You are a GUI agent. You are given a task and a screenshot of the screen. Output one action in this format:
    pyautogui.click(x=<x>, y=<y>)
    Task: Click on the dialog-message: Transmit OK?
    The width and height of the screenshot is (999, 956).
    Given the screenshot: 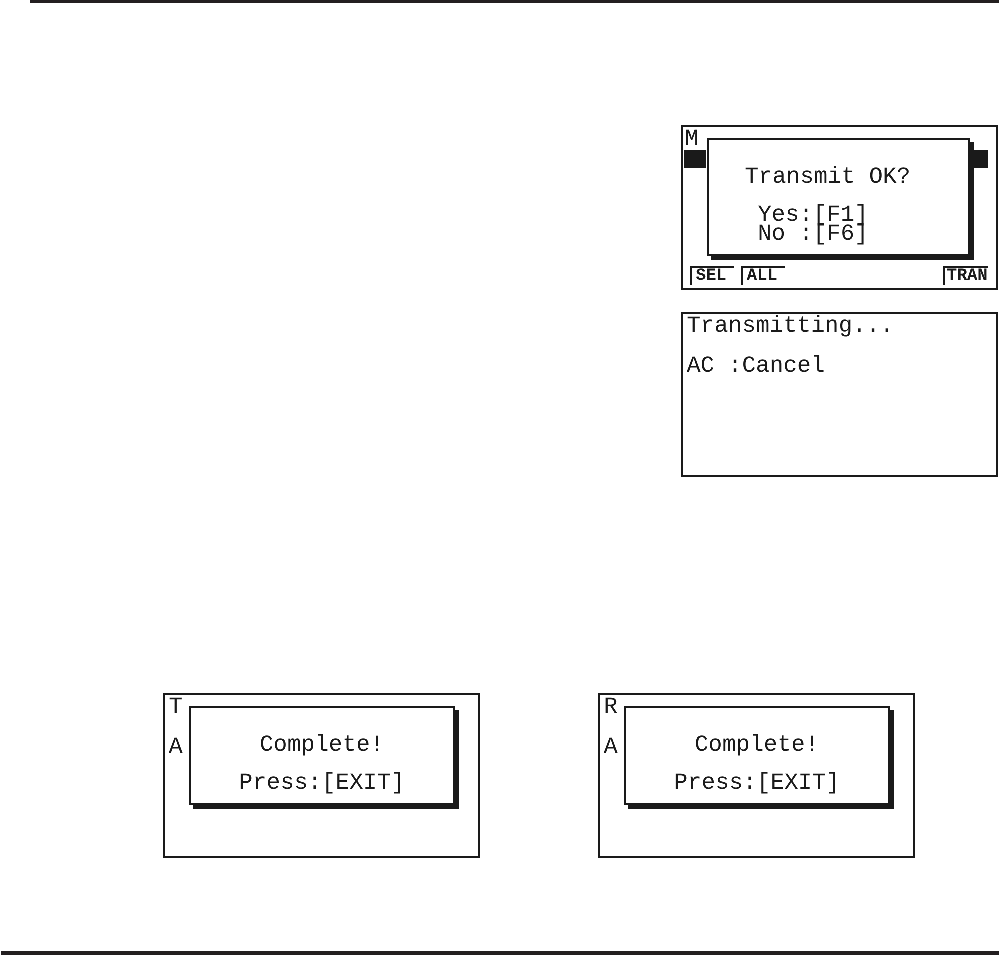 What is the action you would take?
    pyautogui.click(x=828, y=177)
    